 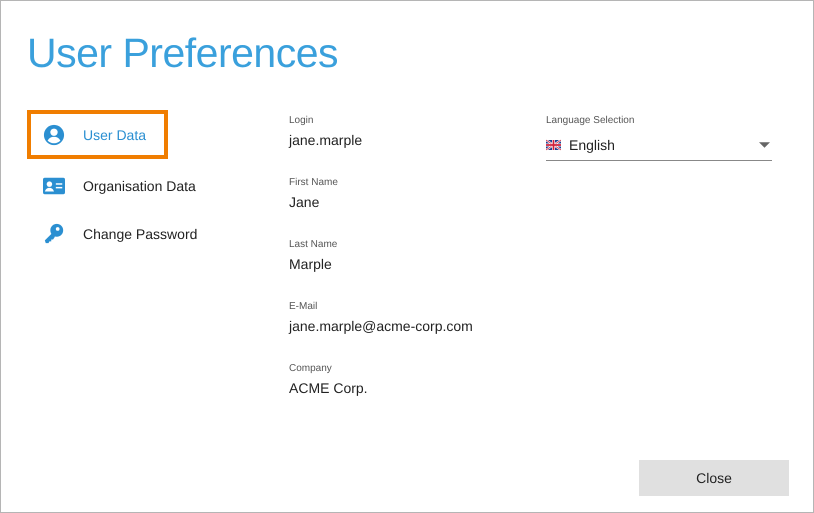 What do you see at coordinates (314, 182) in the screenshot?
I see `field-label: First Name` at bounding box center [314, 182].